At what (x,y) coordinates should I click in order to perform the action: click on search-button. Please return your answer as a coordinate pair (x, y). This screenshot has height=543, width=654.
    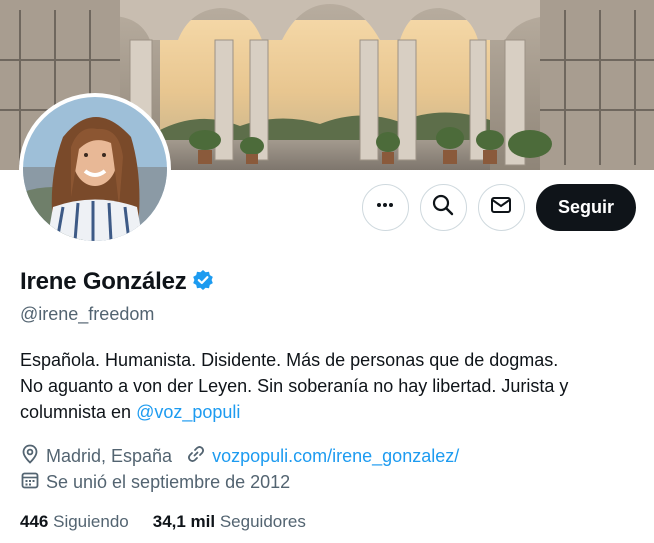
    Looking at the image, I should click on (443, 207).